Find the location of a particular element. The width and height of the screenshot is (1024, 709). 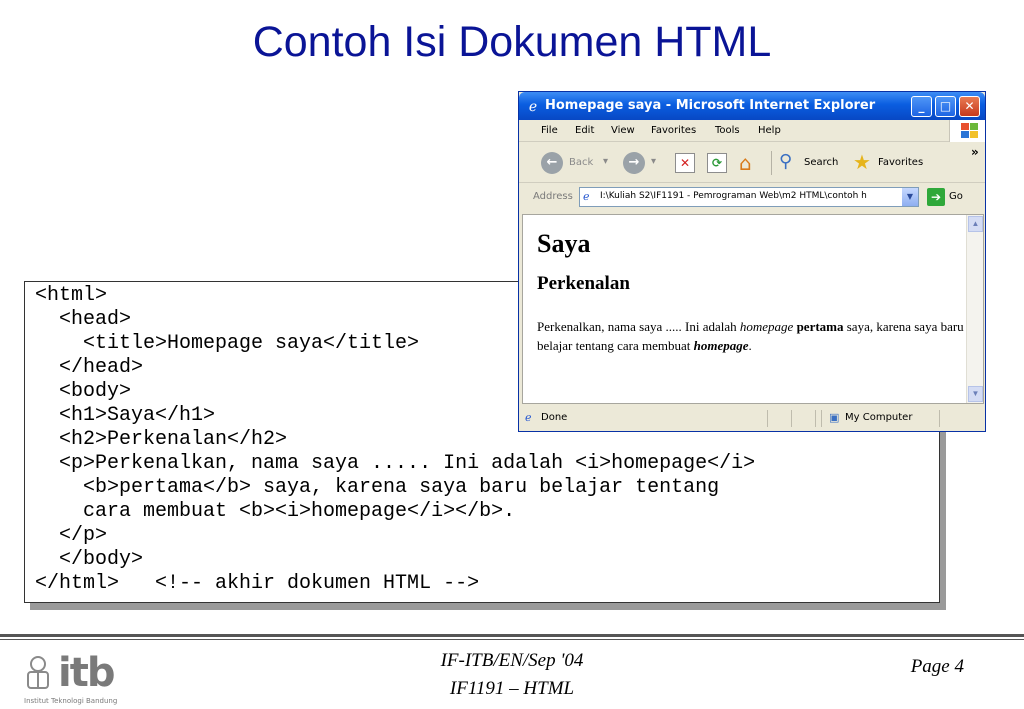

scroll-down-icon: ▼ is located at coordinates (975, 394).